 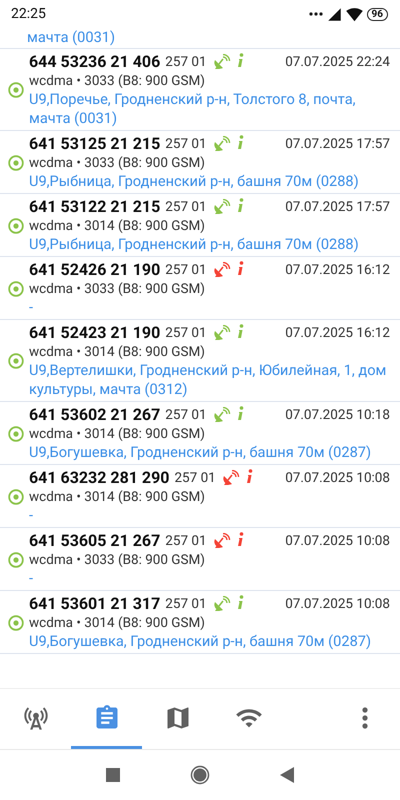 I want to click on cell-log-row: 641 53605 21 267 257 01 07.07.2025 10:08 wcdma • 3033 (B8: 900 GSM) -, so click(x=200, y=559).